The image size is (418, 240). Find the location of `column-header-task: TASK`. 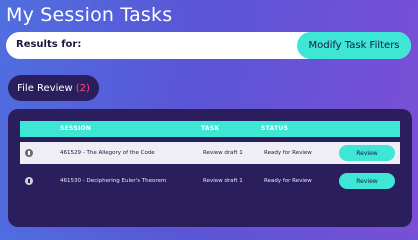

column-header-task: TASK is located at coordinates (210, 128).